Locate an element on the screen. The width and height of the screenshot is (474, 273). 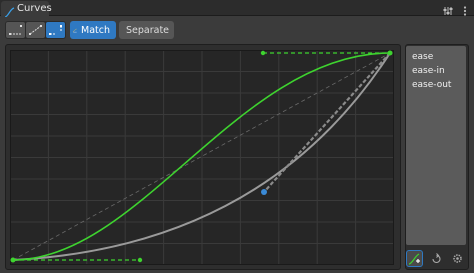
separate-label: Separate is located at coordinates (148, 30).